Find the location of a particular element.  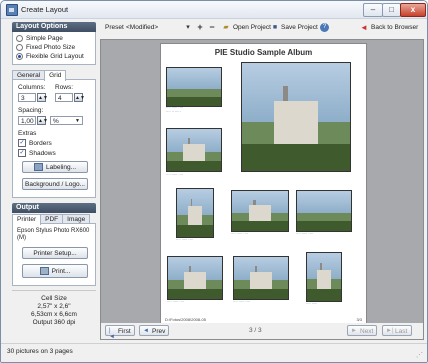

album-title: PIE Studio Sample Album is located at coordinates (263, 52).